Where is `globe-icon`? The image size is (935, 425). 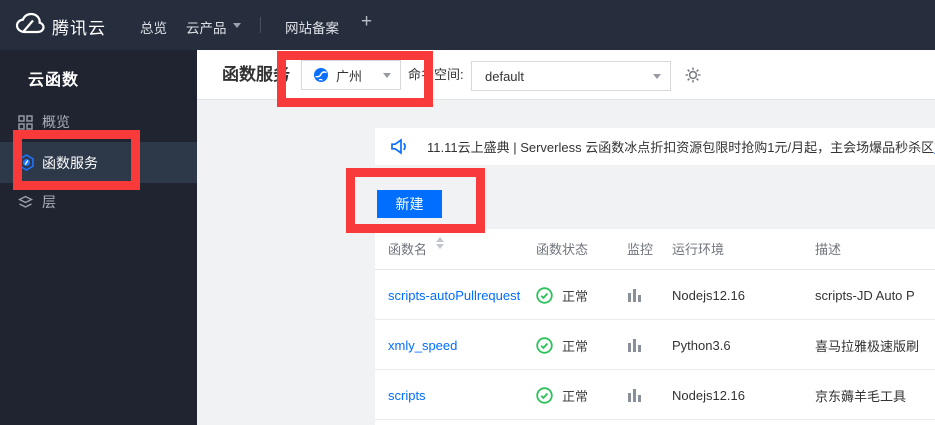
globe-icon is located at coordinates (321, 75).